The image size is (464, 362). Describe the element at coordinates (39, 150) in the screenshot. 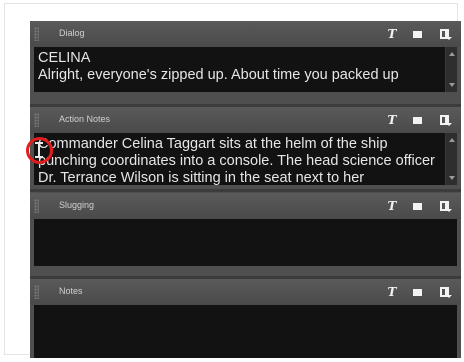

I see `text-cursor-icon` at that location.